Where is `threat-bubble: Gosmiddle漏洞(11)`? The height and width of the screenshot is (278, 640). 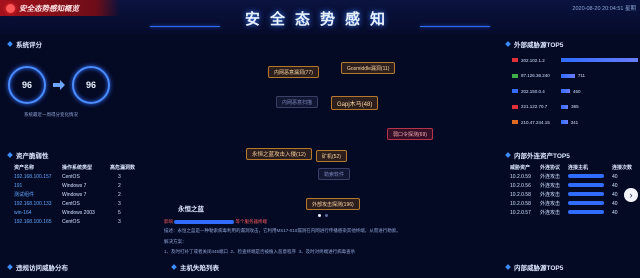 threat-bubble: Gosmiddle漏洞(11) is located at coordinates (368, 68).